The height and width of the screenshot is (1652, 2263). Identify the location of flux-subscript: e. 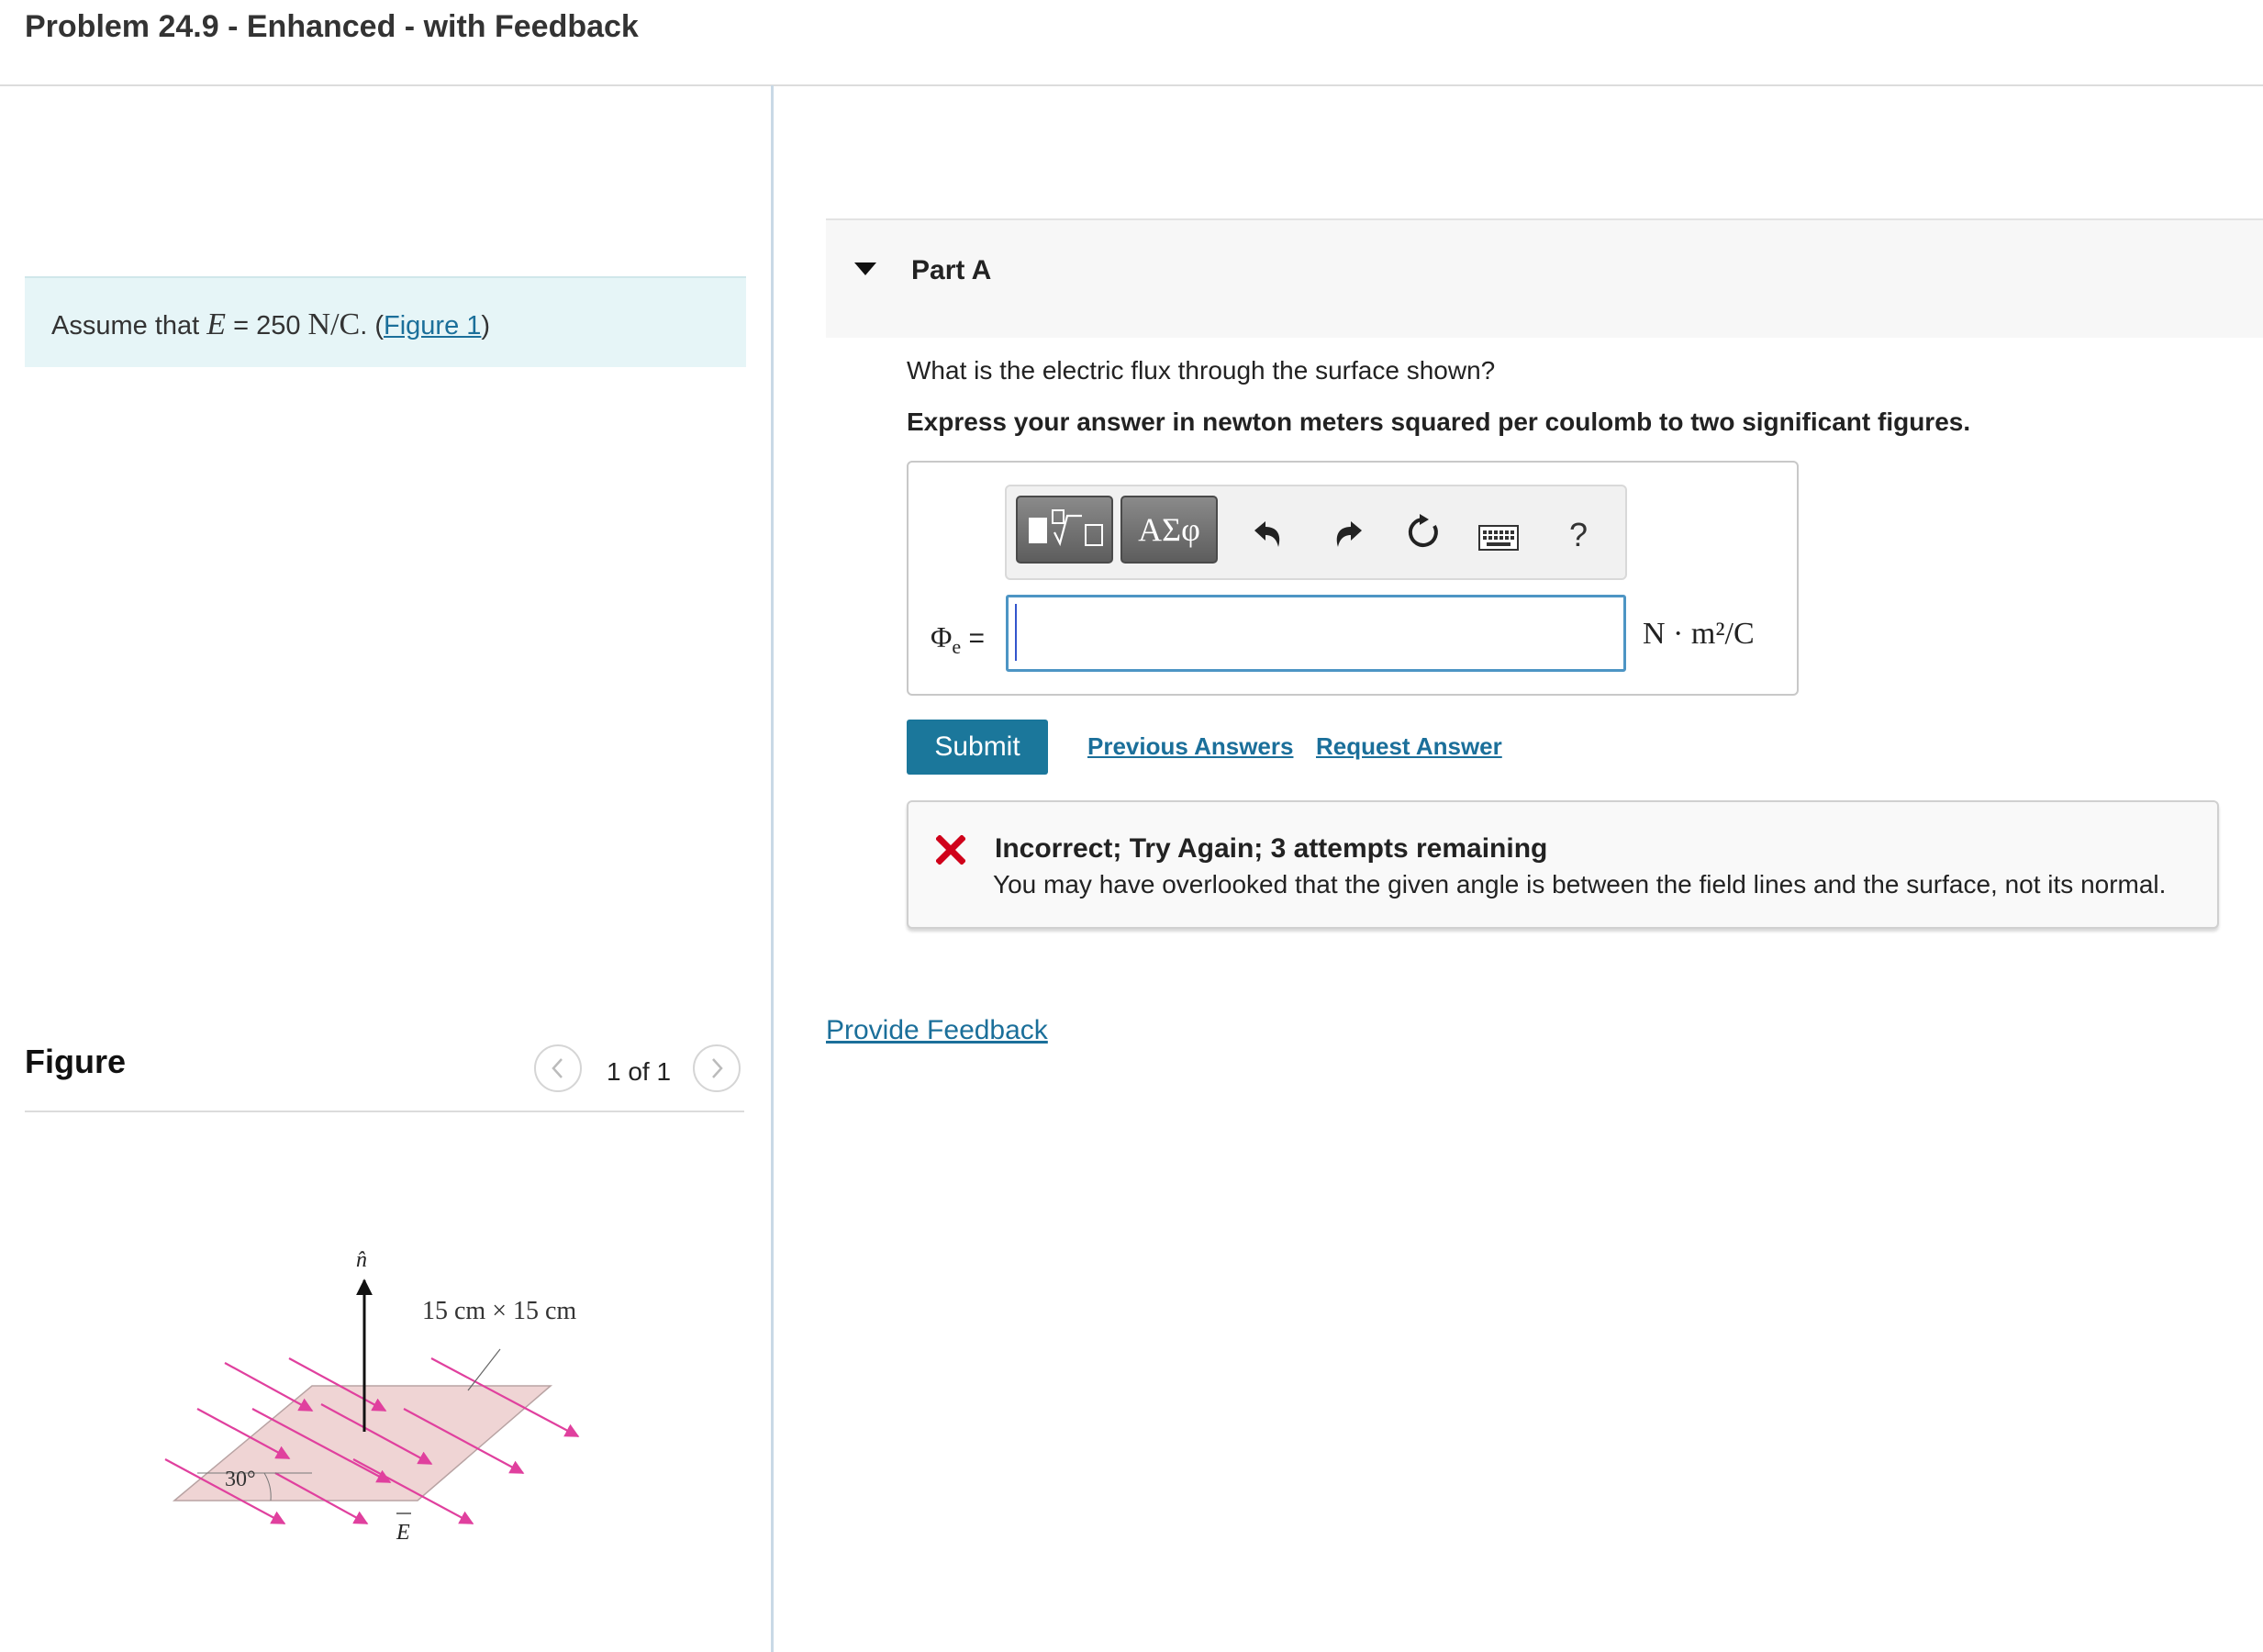
(957, 647).